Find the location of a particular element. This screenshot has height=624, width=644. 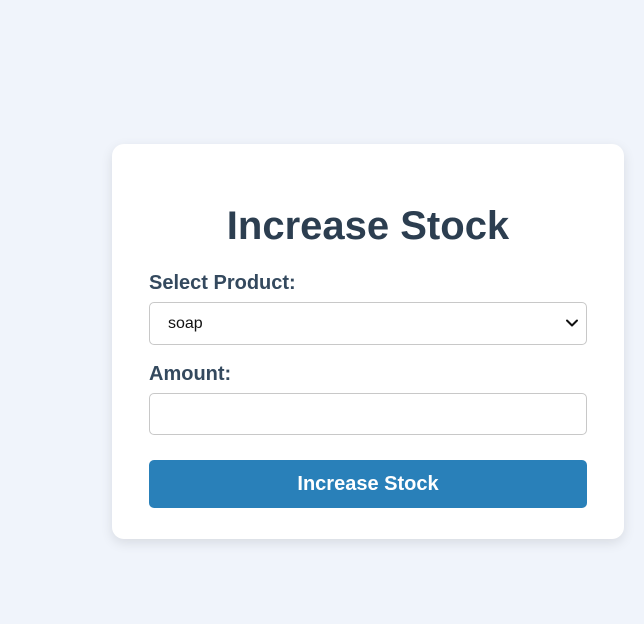

product-select-value: soap is located at coordinates (185, 323).